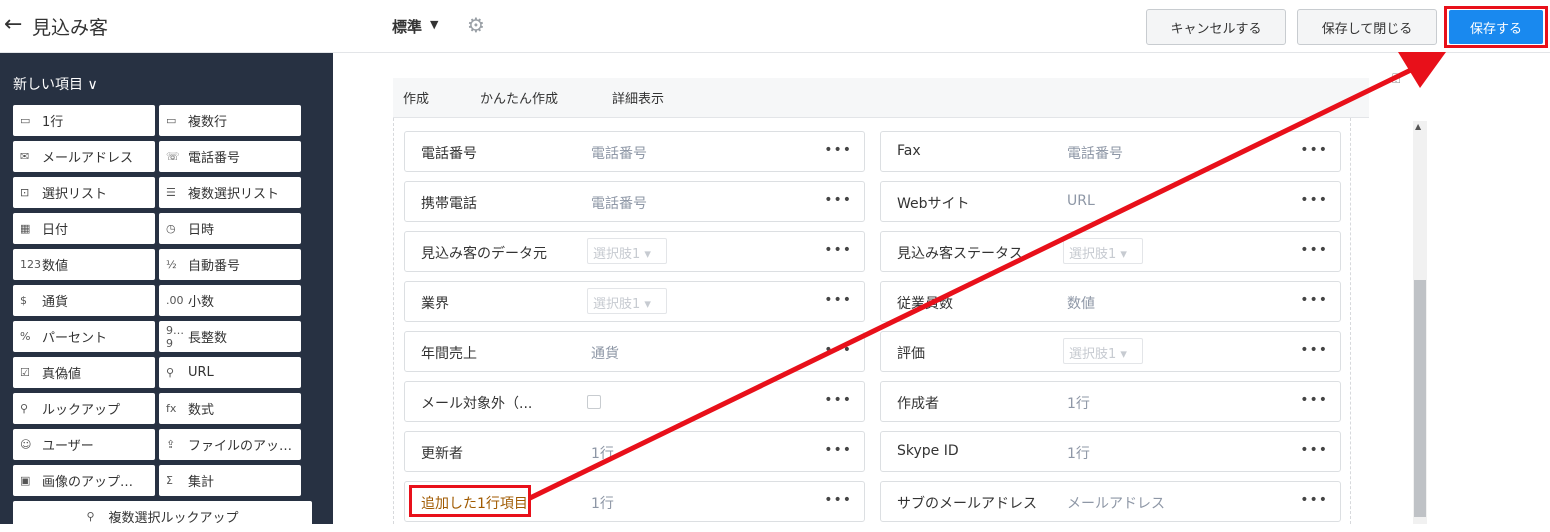 This screenshot has width=1550, height=532. I want to click on field-label: Skype ID, so click(928, 451).